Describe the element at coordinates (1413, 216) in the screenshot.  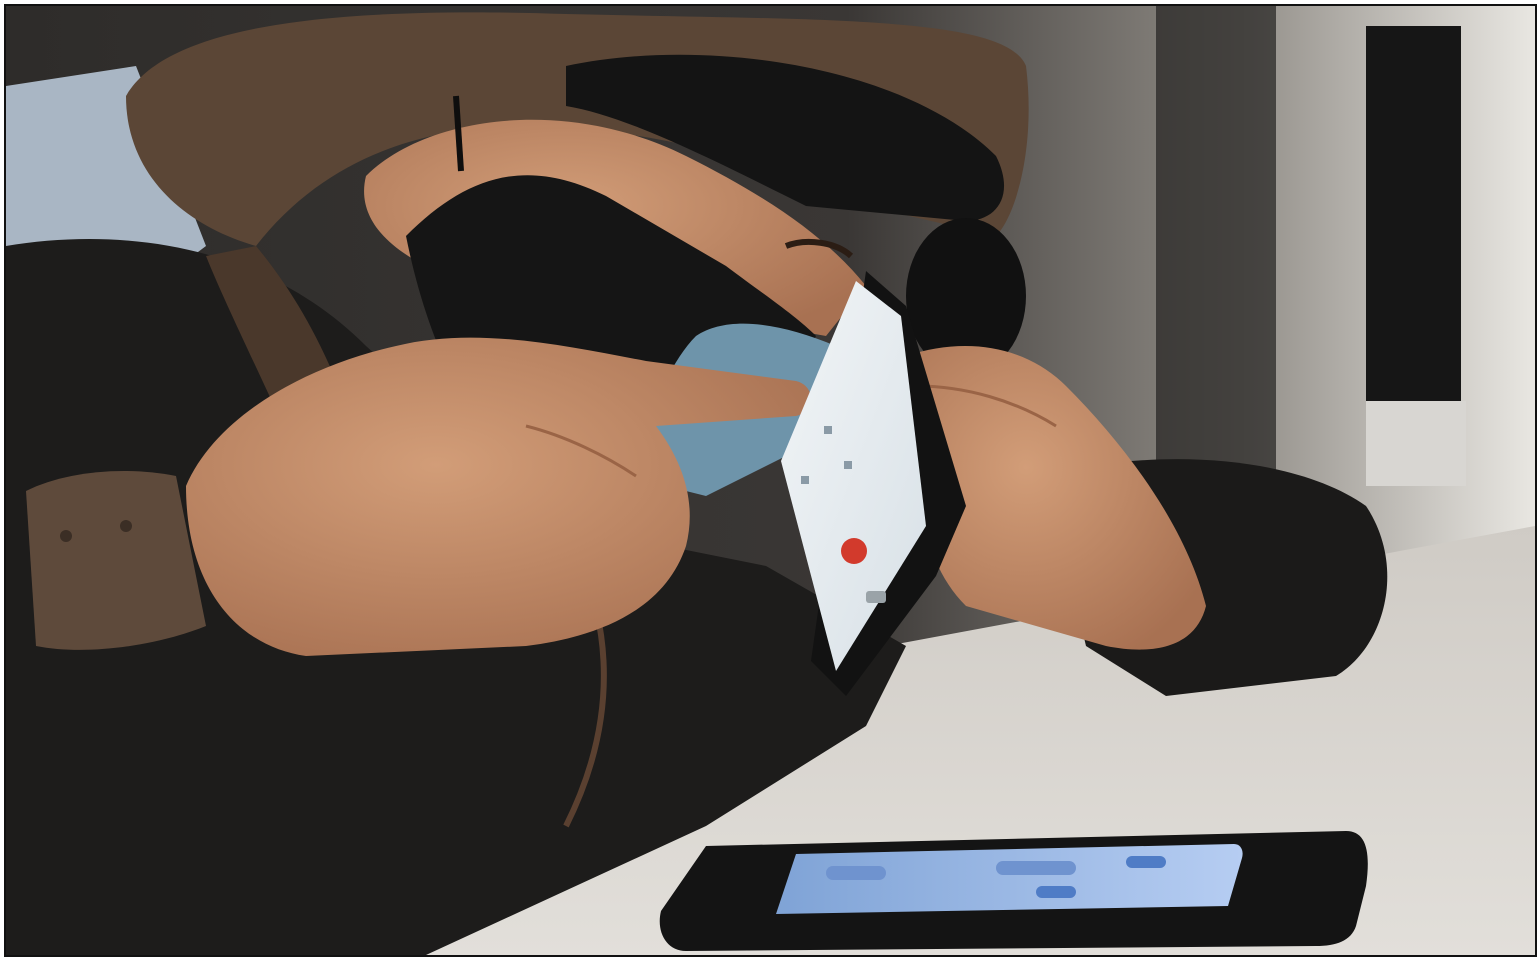
I see `background-monitor` at that location.